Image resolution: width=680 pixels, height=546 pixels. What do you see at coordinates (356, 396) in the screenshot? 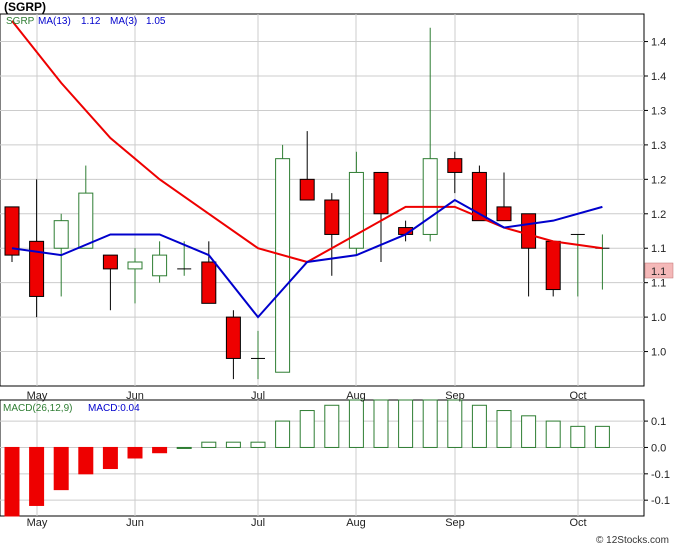
I see `price-x-tick-label: Aug` at bounding box center [356, 396].